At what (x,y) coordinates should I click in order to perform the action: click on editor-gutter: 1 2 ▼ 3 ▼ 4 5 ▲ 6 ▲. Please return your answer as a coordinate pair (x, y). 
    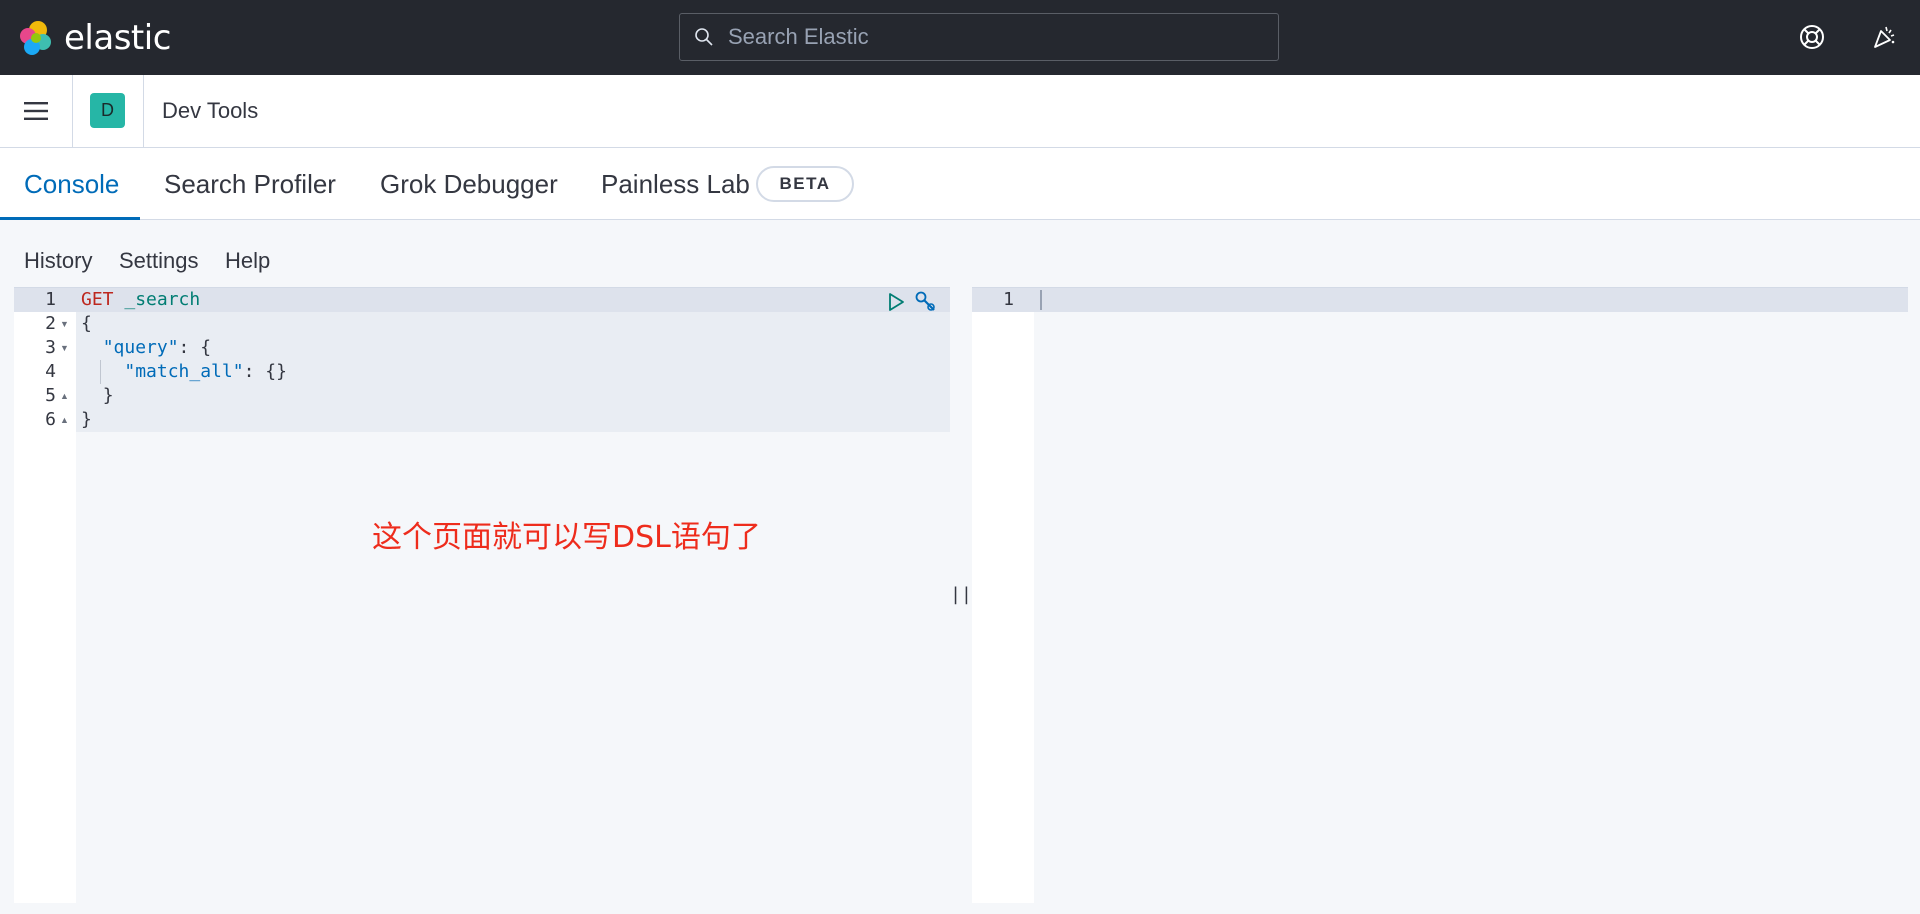
    Looking at the image, I should click on (45, 595).